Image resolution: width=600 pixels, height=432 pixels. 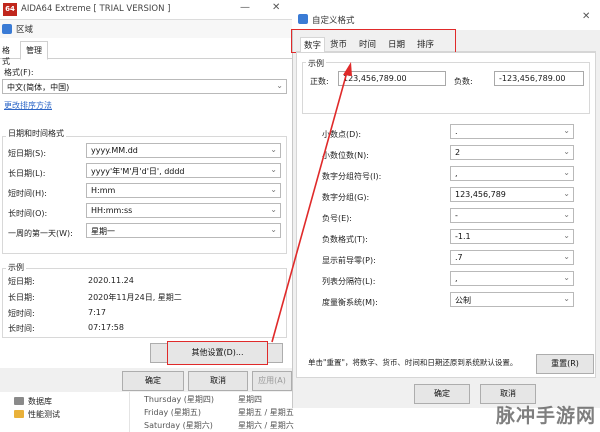 What do you see at coordinates (545, 416) in the screenshot?
I see `watermark-text: 脉冲手游网` at bounding box center [545, 416].